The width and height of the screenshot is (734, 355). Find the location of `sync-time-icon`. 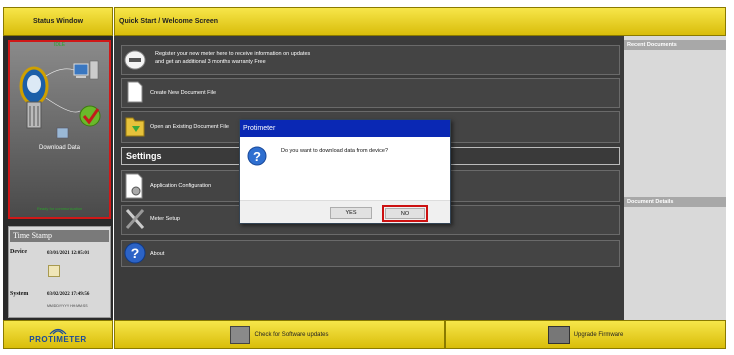

sync-time-icon is located at coordinates (54, 271).